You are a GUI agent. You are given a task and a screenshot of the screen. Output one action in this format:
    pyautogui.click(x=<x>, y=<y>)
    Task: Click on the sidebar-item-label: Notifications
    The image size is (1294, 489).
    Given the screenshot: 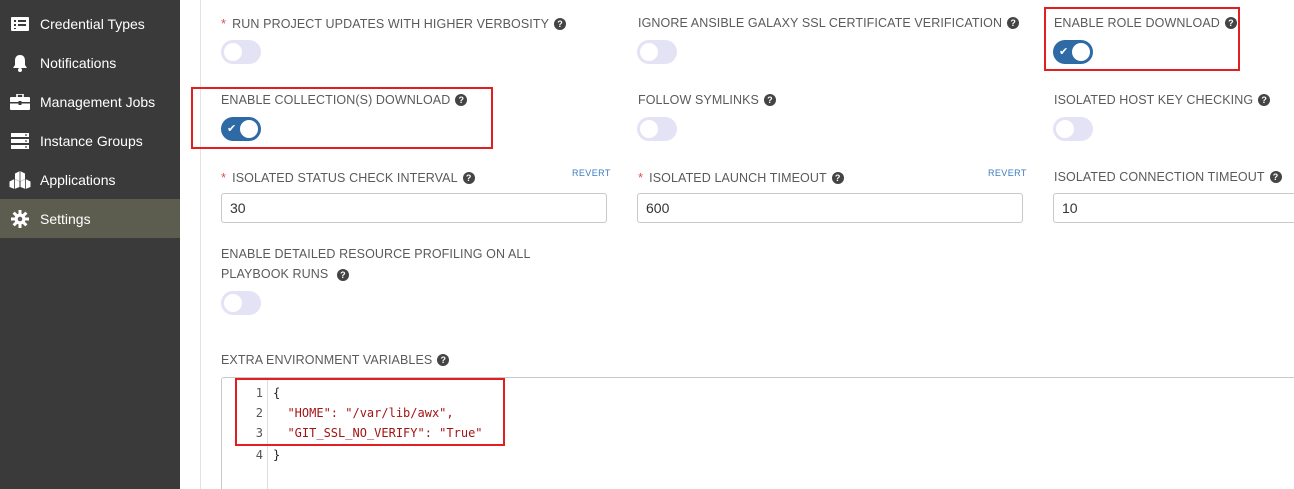 What is the action you would take?
    pyautogui.click(x=78, y=62)
    